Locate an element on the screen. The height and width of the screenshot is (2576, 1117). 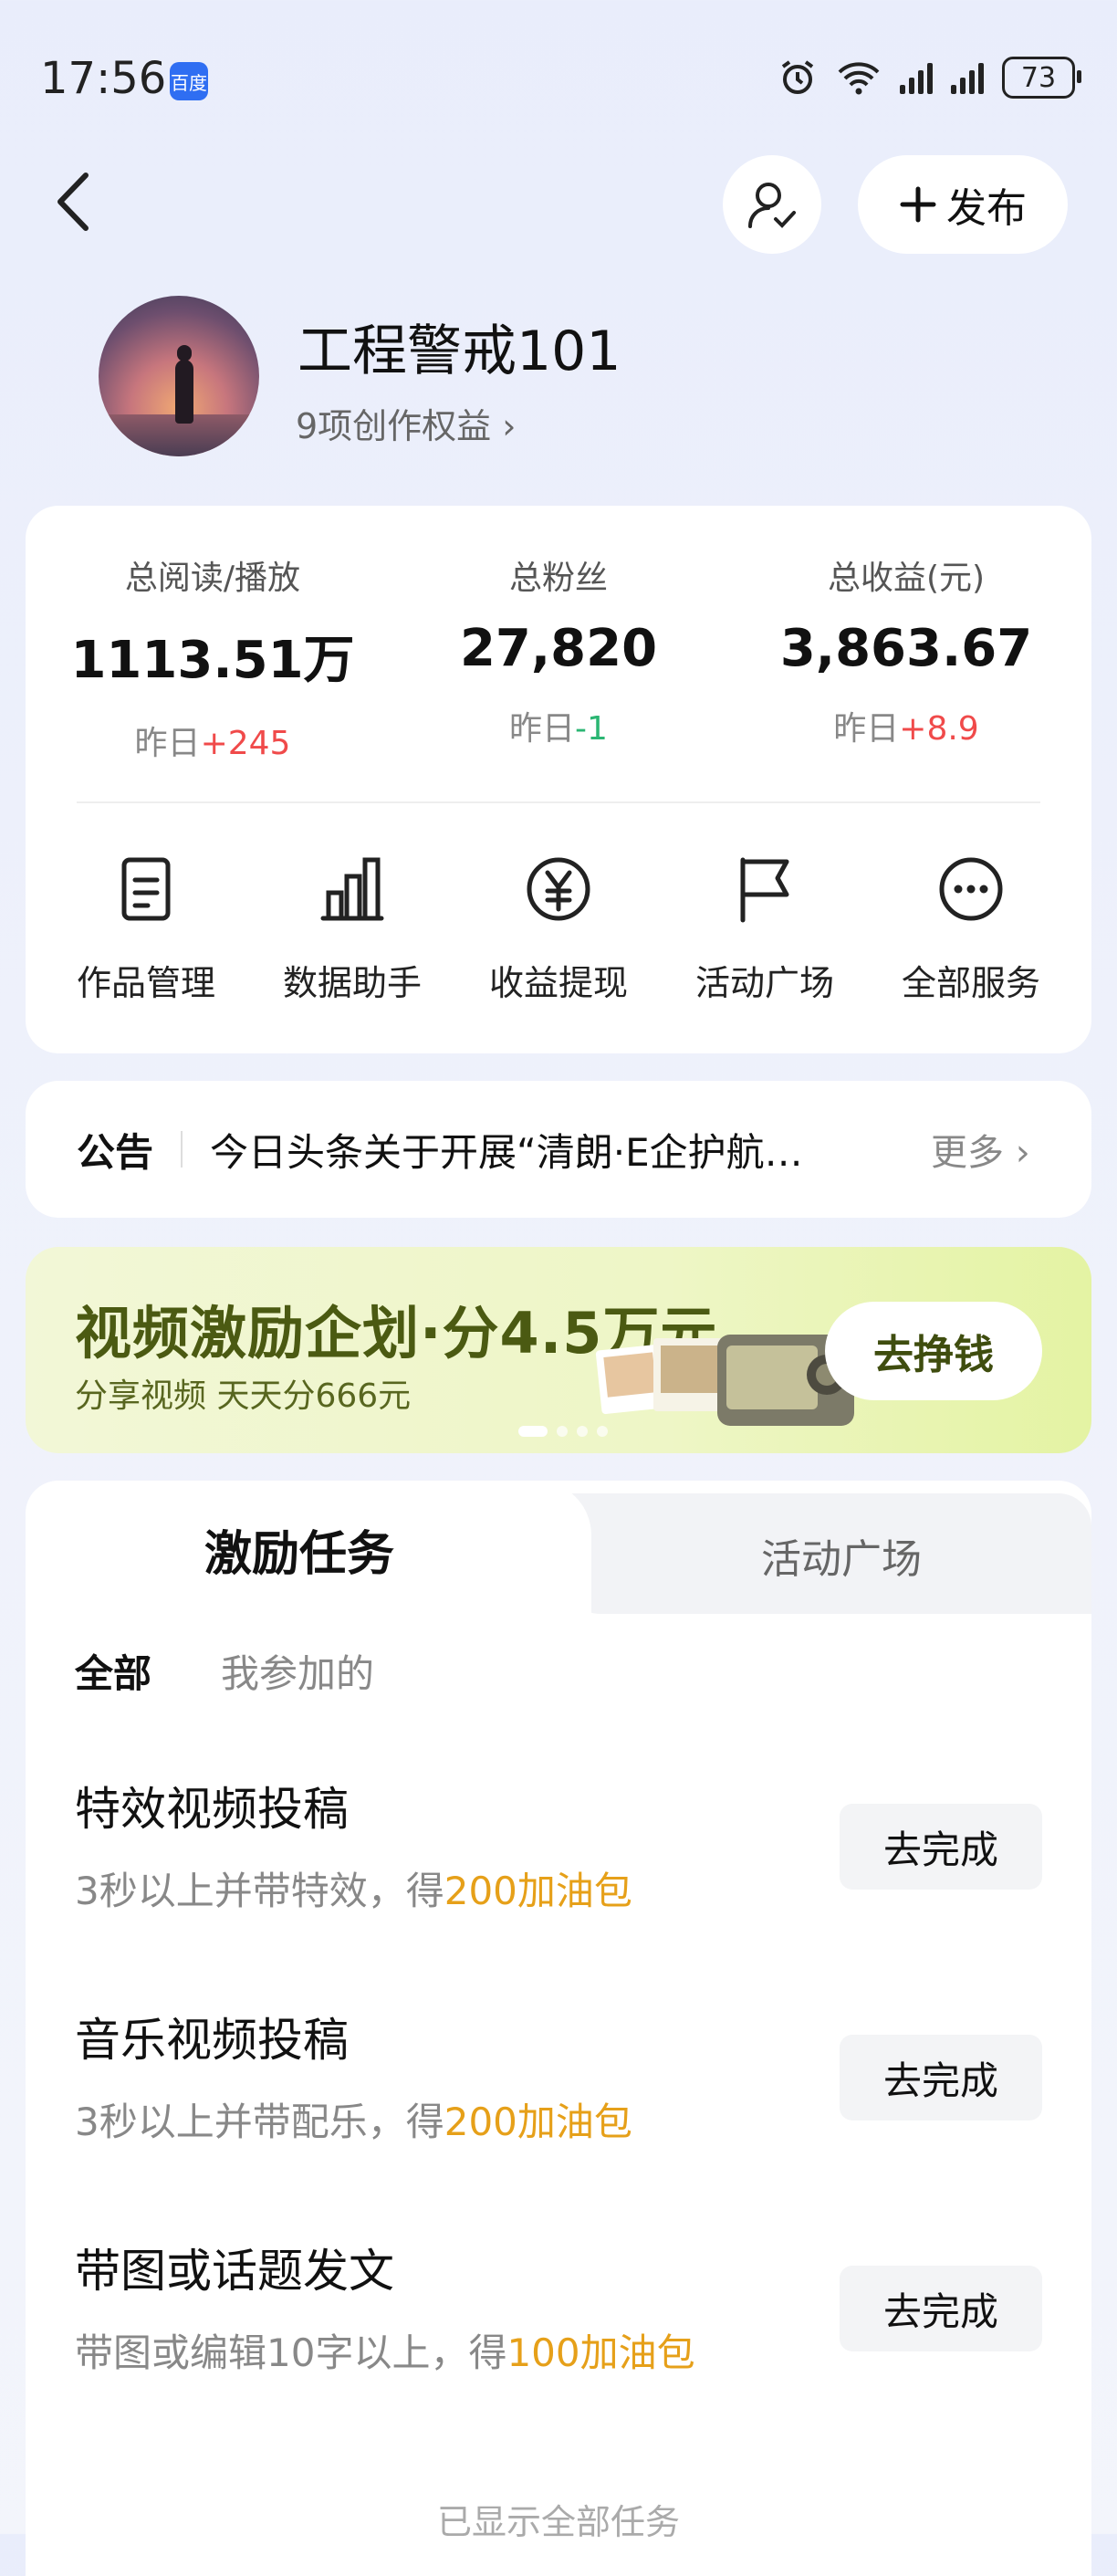
task-reward: 100加油包 is located at coordinates (600, 2352).